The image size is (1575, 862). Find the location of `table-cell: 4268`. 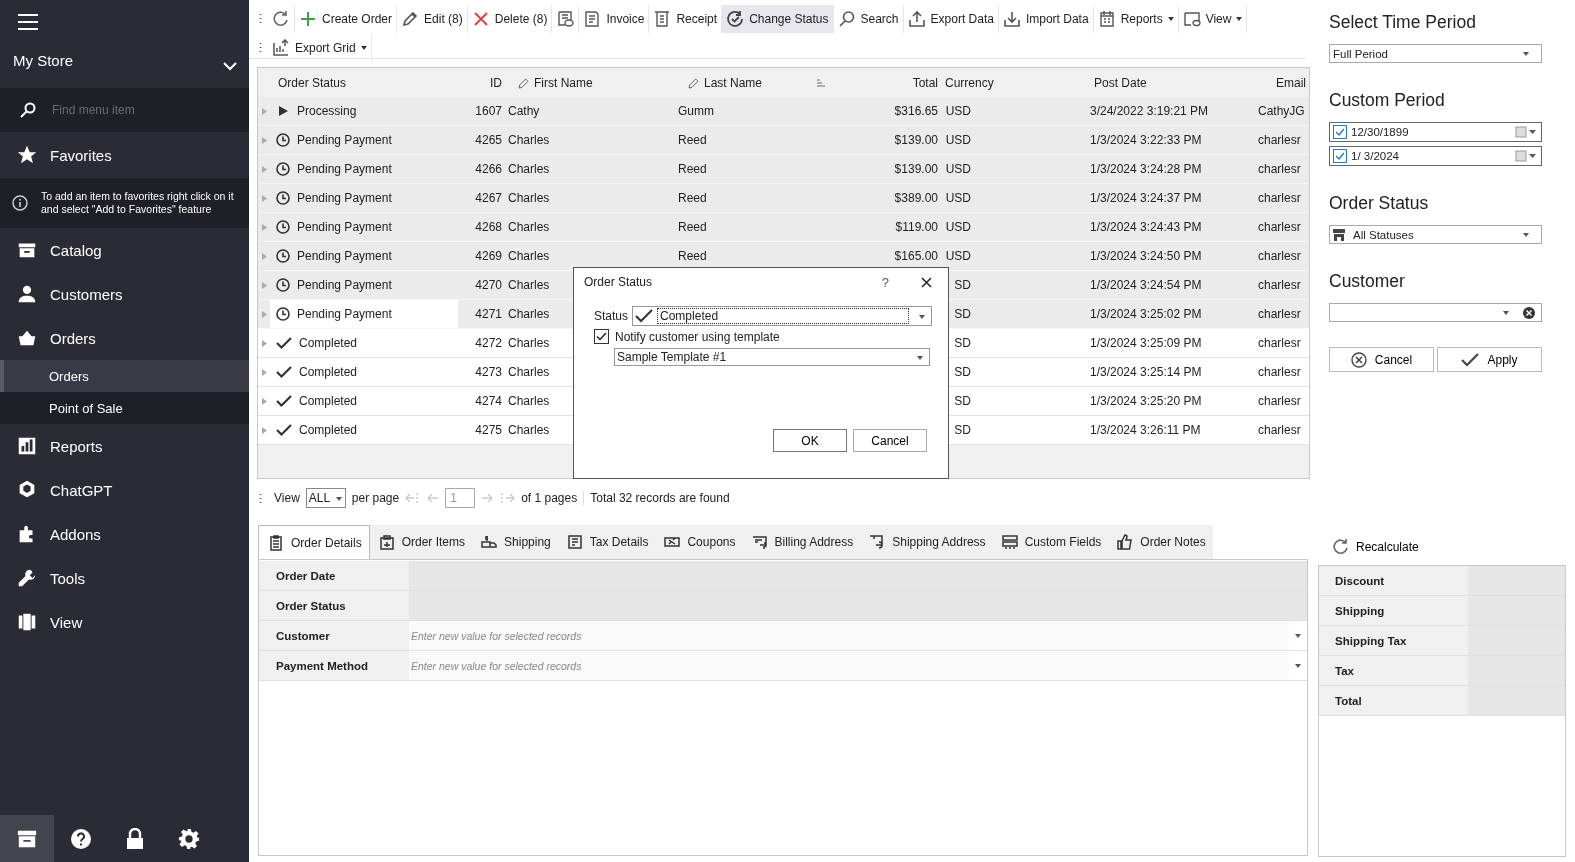

table-cell: 4268 is located at coordinates (488, 227).